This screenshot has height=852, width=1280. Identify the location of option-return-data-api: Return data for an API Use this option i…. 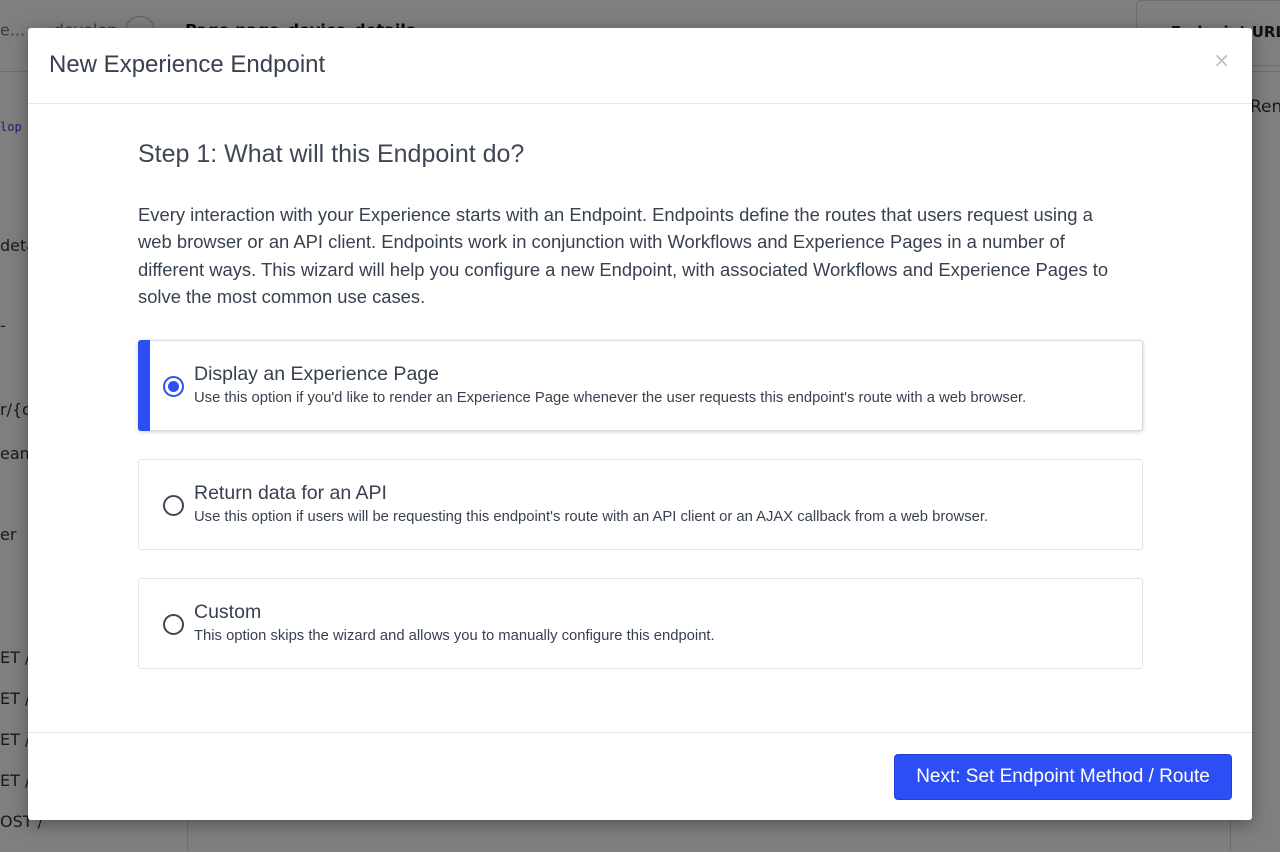
(640, 504).